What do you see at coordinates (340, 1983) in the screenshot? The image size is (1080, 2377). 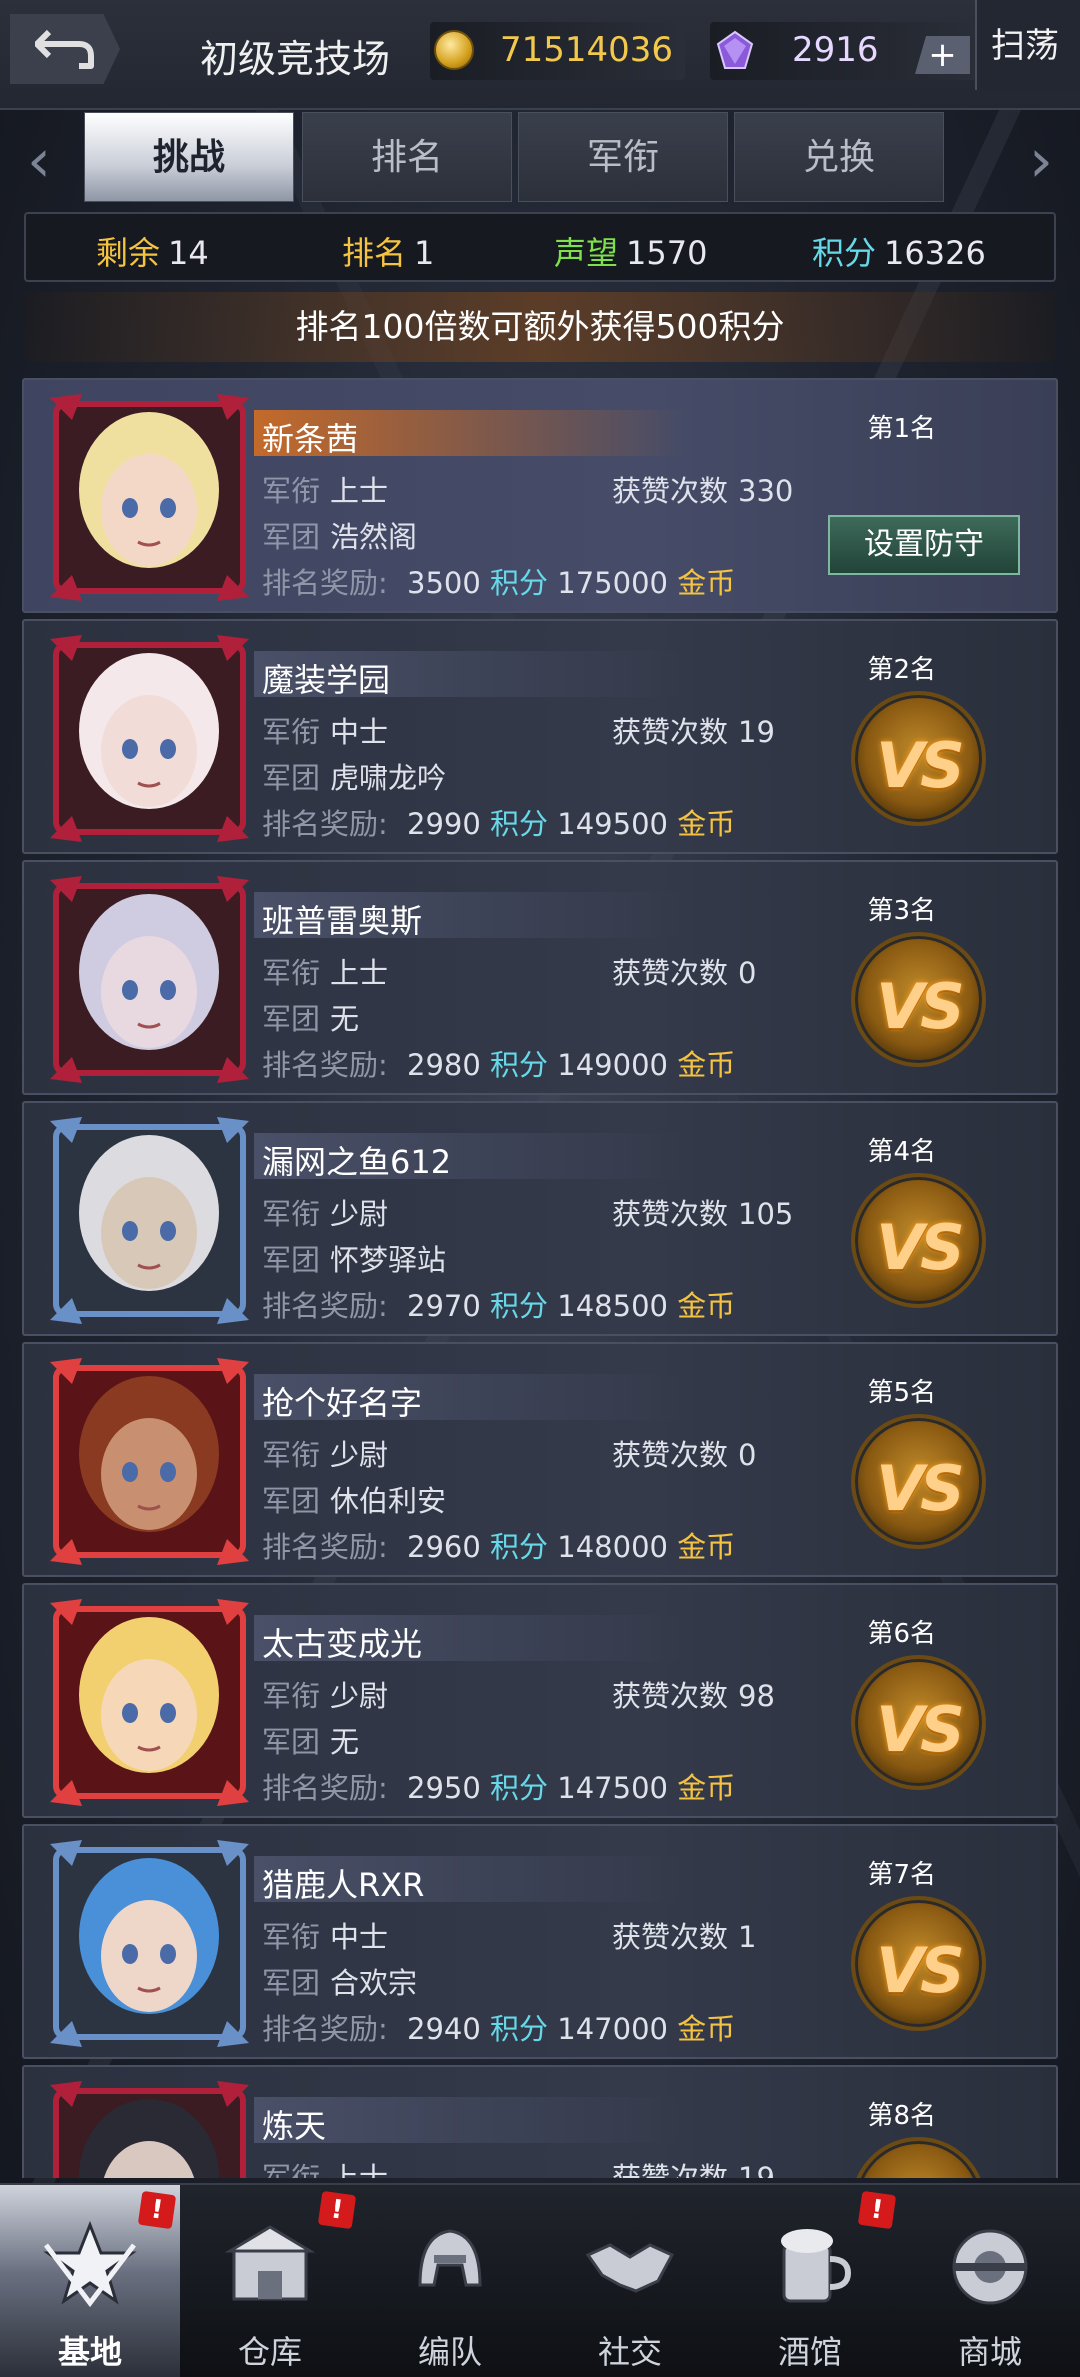 I see `legion-row: 军团 合欢宗` at bounding box center [340, 1983].